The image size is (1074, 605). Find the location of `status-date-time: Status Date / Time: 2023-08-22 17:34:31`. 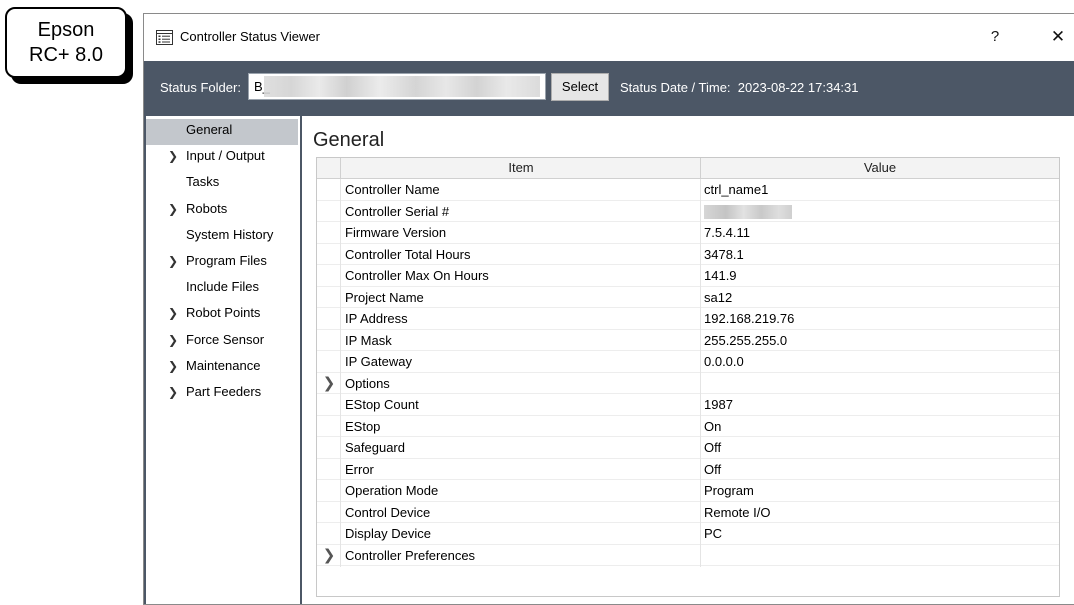

status-date-time: Status Date / Time: 2023-08-22 17:34:31 is located at coordinates (739, 87).